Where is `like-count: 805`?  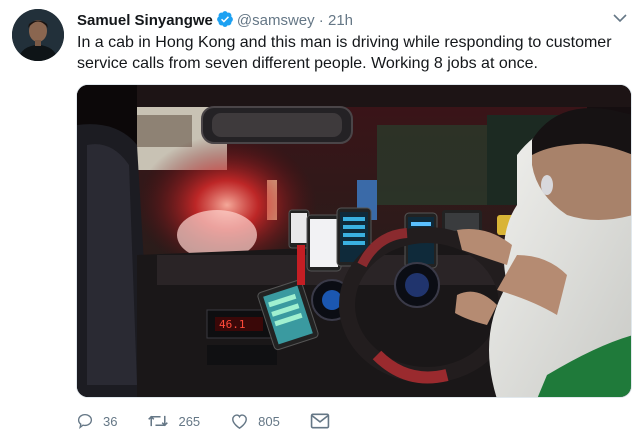
like-count: 805 is located at coordinates (269, 421).